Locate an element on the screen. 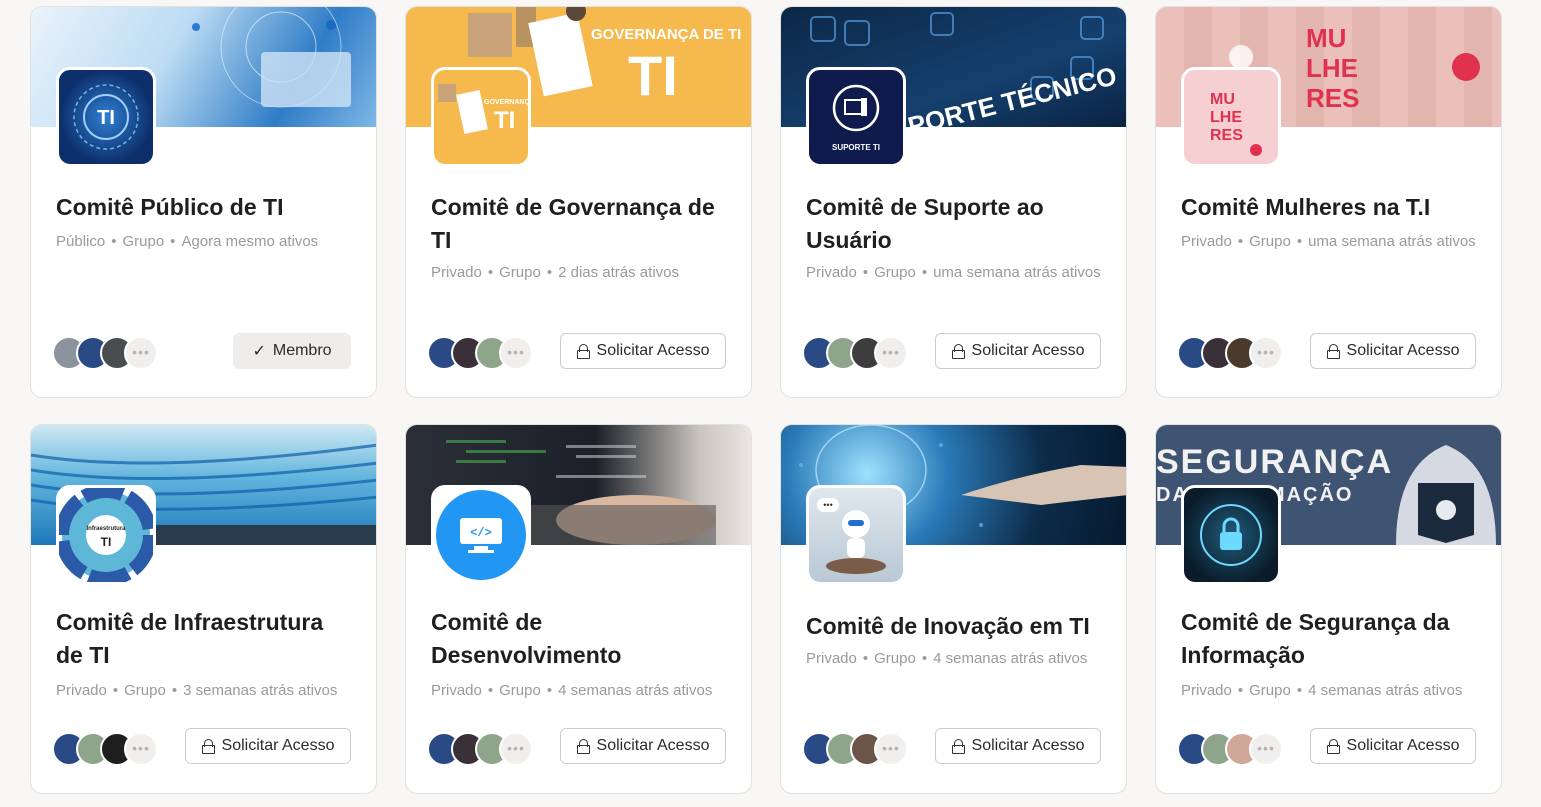 The width and height of the screenshot is (1541, 807). group-title: Comitê de Inovação em TI is located at coordinates (956, 626).